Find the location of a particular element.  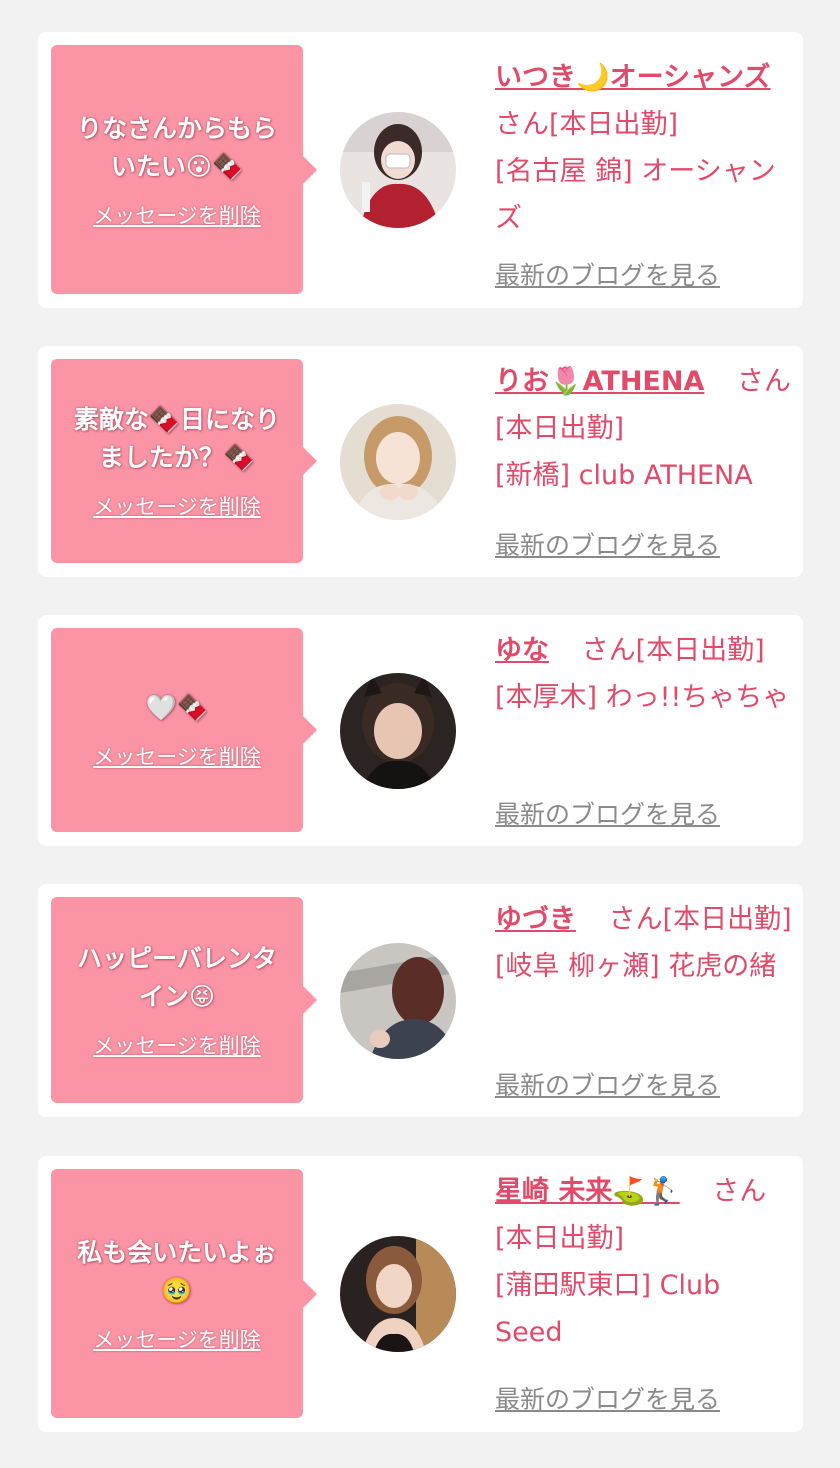

cast-name-link: 星崎 未来⛳🏌 is located at coordinates (587, 1191).